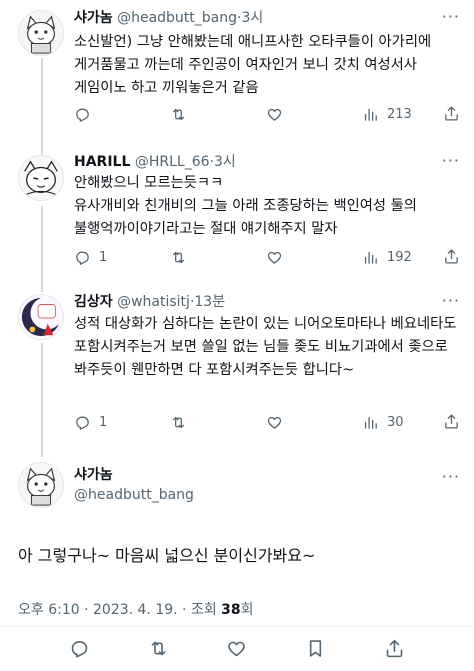 This screenshot has width=474, height=671. Describe the element at coordinates (153, 302) in the screenshot. I see `user-handle: @whatisitj` at that location.